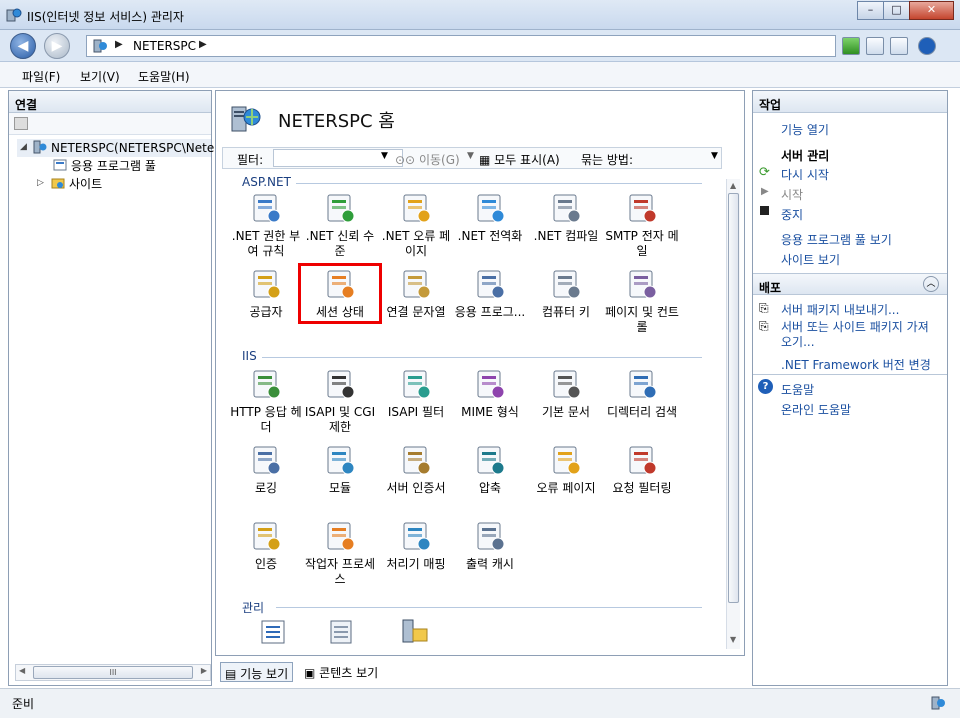  What do you see at coordinates (416, 225) in the screenshot?
I see `feature-item: .NET 오류 페이지` at bounding box center [416, 225].